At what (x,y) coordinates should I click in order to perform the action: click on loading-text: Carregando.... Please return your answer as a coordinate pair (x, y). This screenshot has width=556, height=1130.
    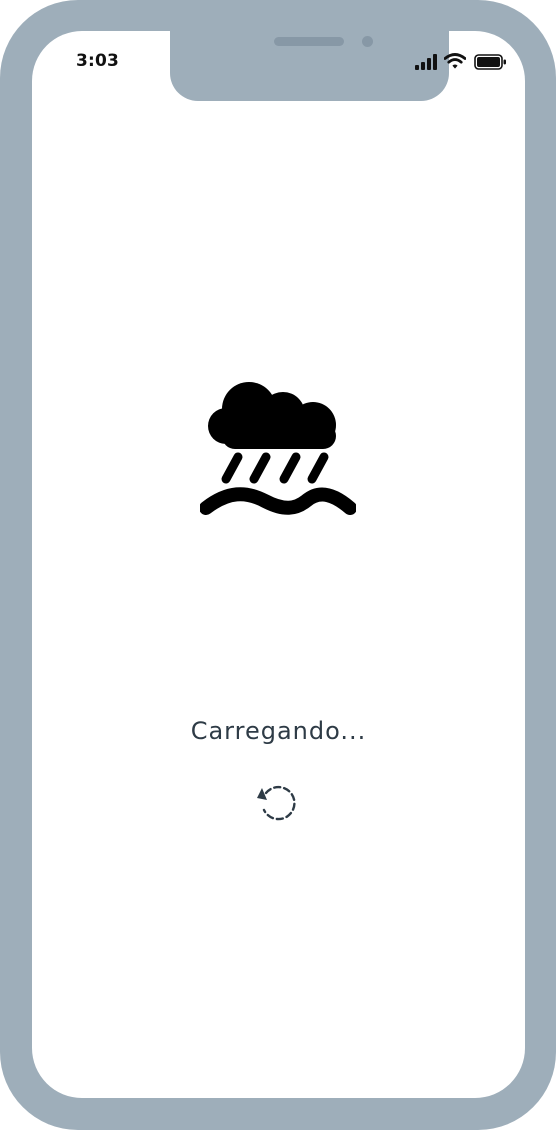
    Looking at the image, I should click on (278, 731).